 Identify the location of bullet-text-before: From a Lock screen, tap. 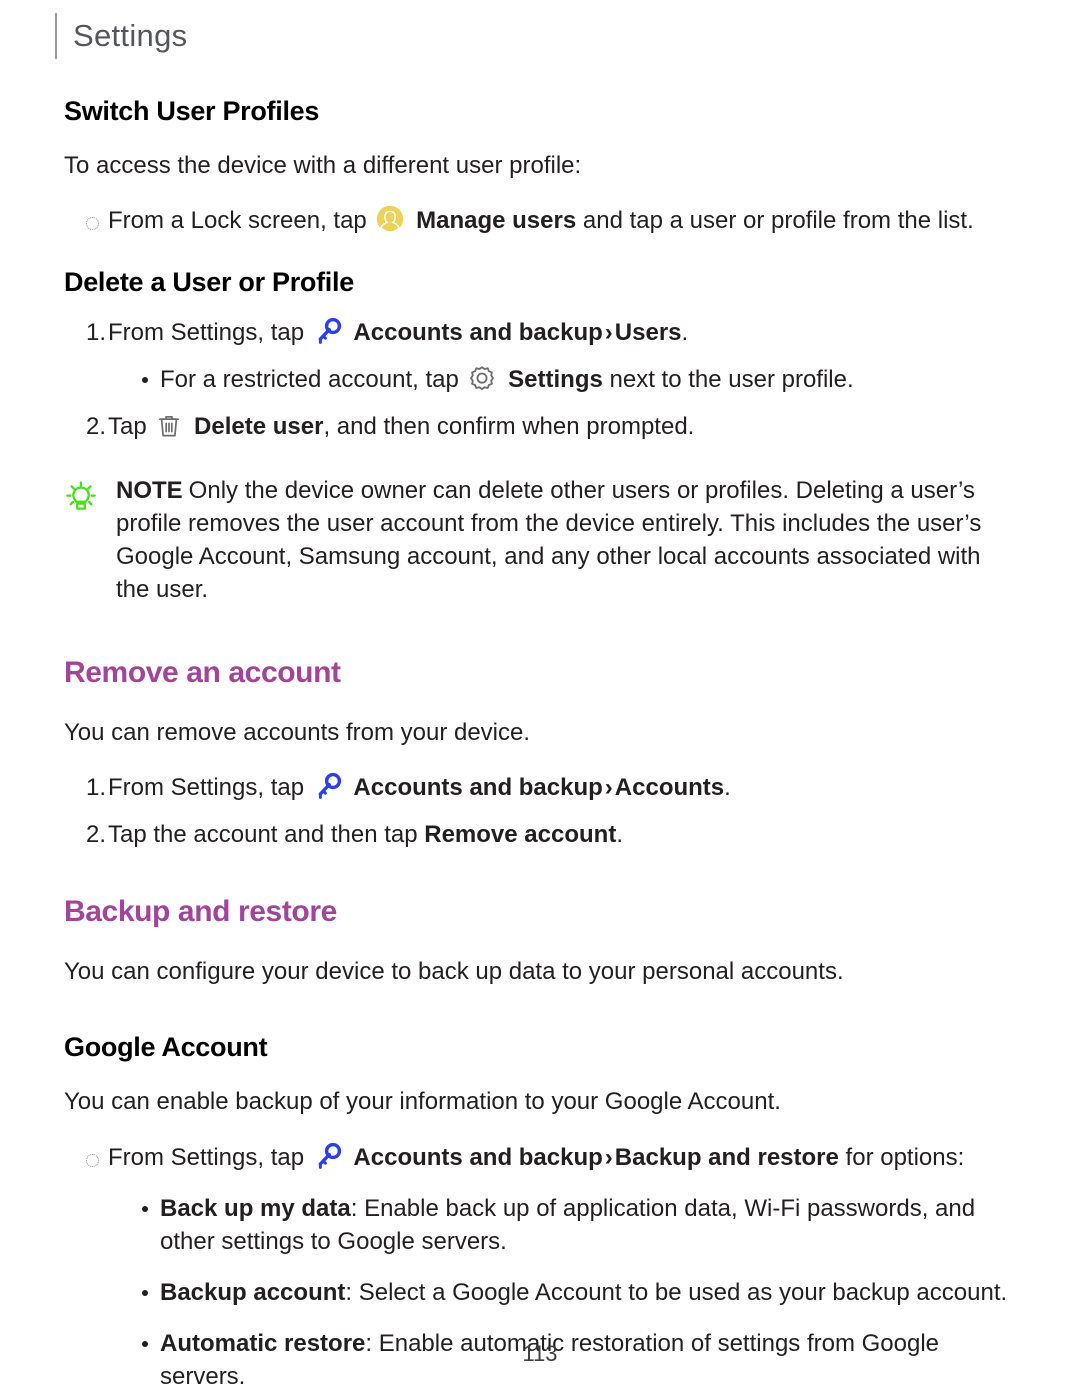
(237, 221).